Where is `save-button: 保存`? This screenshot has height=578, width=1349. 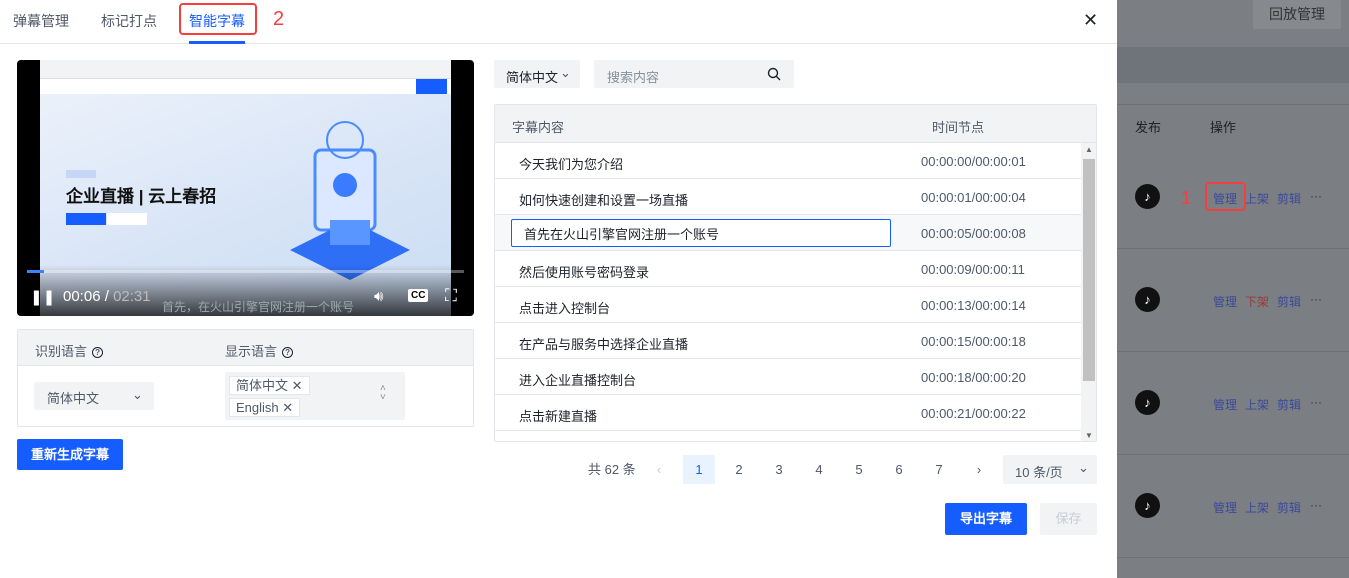
save-button: 保存 is located at coordinates (1068, 519).